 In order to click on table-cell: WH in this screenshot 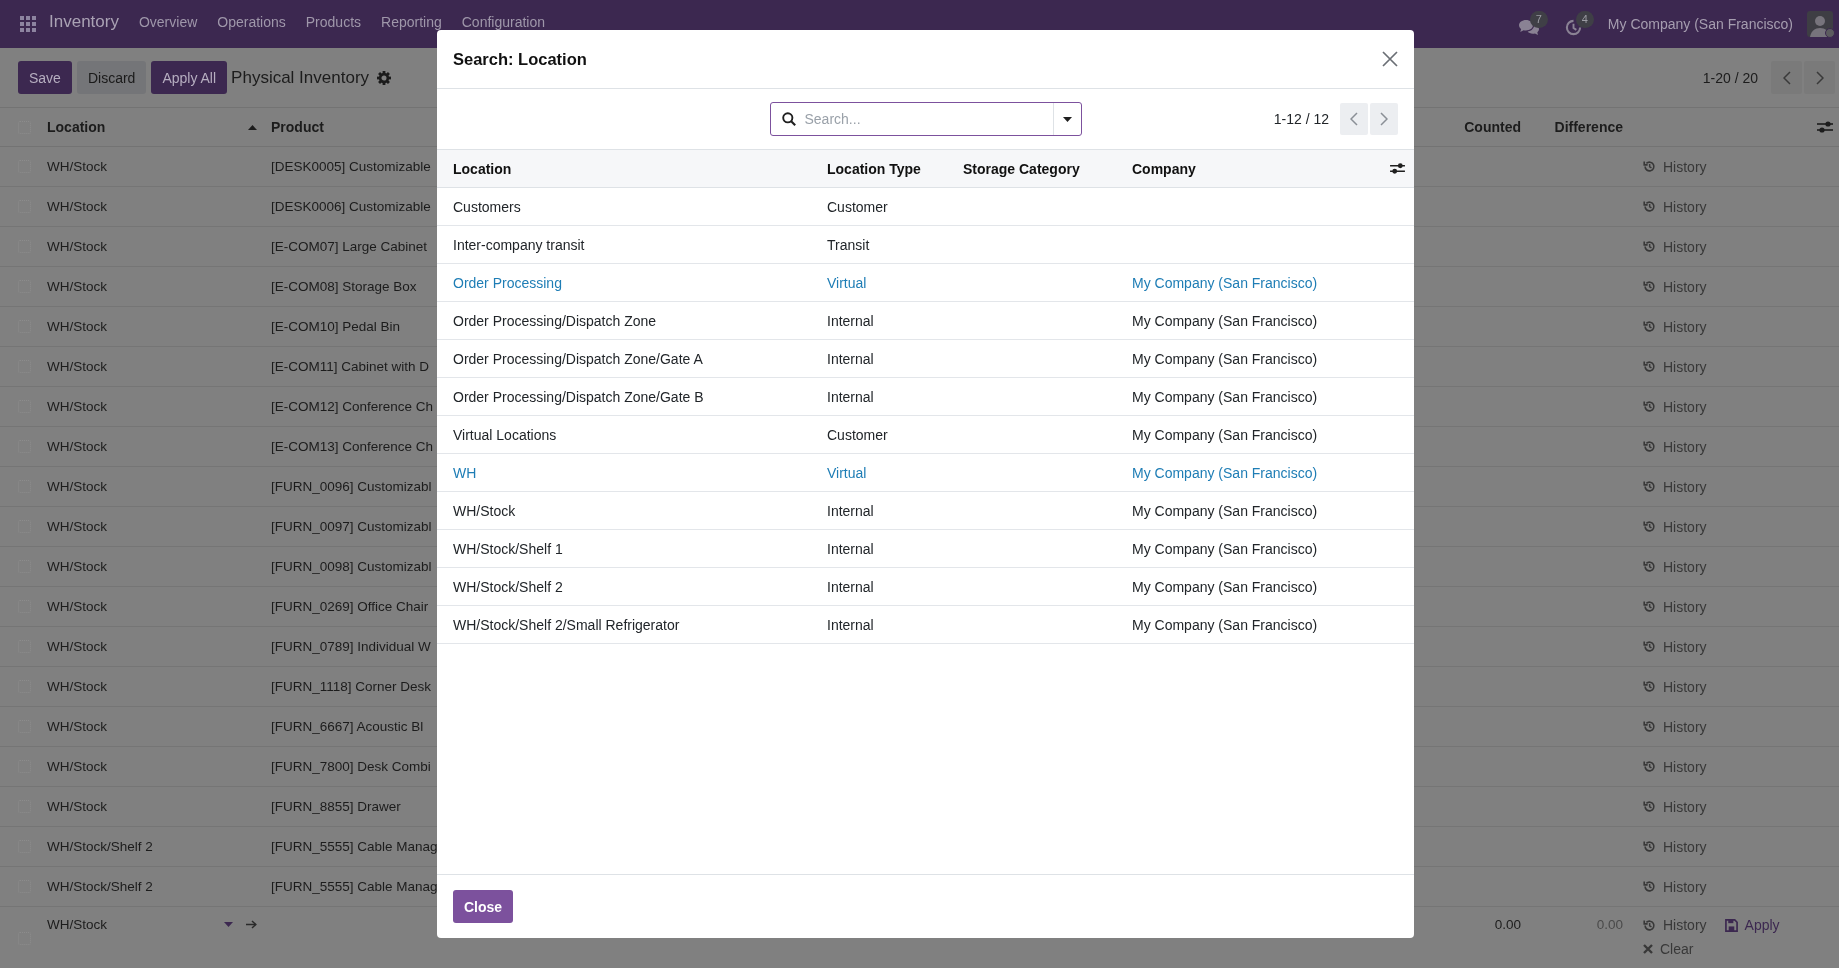, I will do `click(465, 472)`.